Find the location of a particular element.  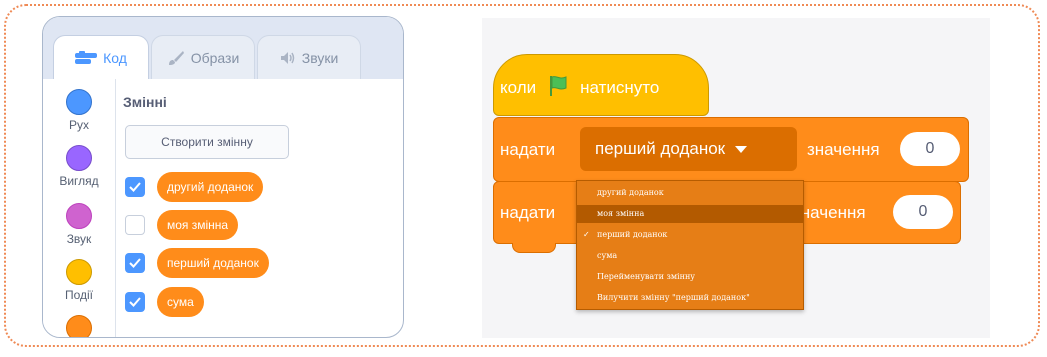

menu-item: сума is located at coordinates (690, 256).